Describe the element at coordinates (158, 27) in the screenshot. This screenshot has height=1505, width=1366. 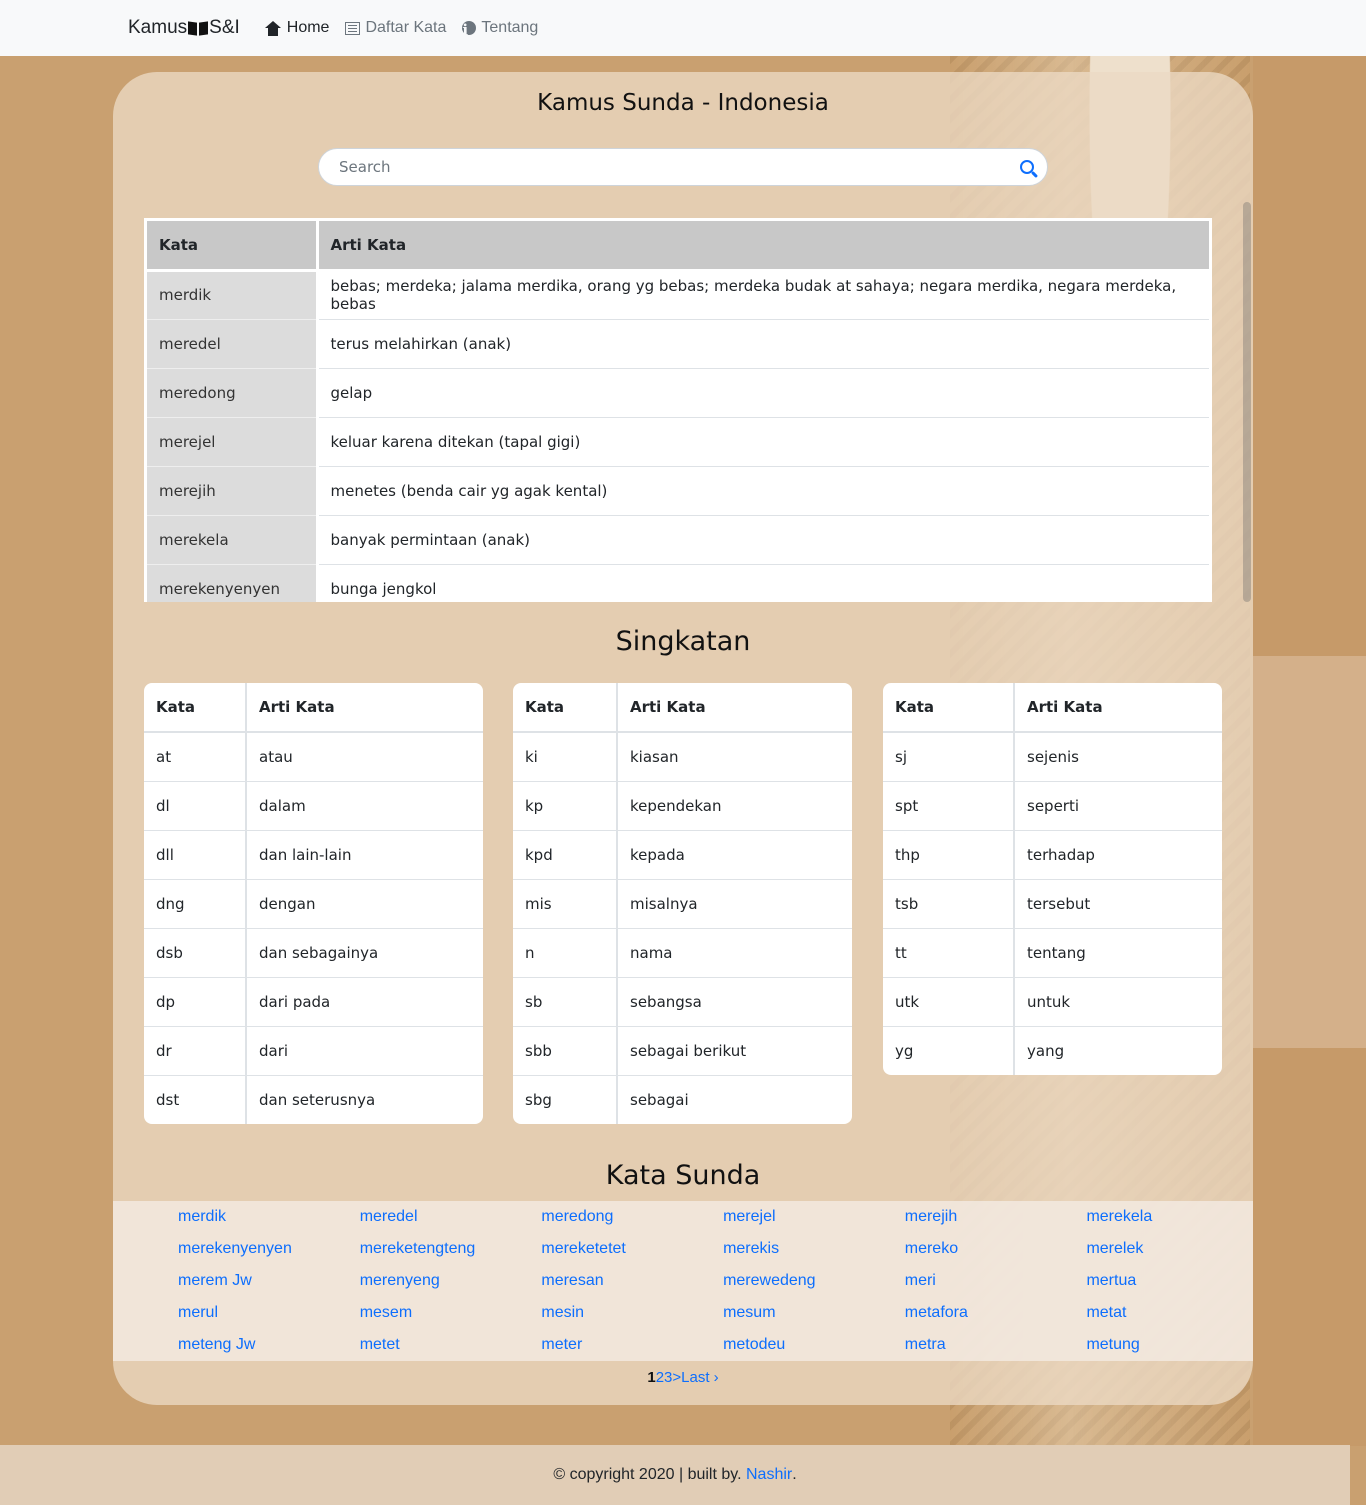
I see `brand-text-left: Kamus` at that location.